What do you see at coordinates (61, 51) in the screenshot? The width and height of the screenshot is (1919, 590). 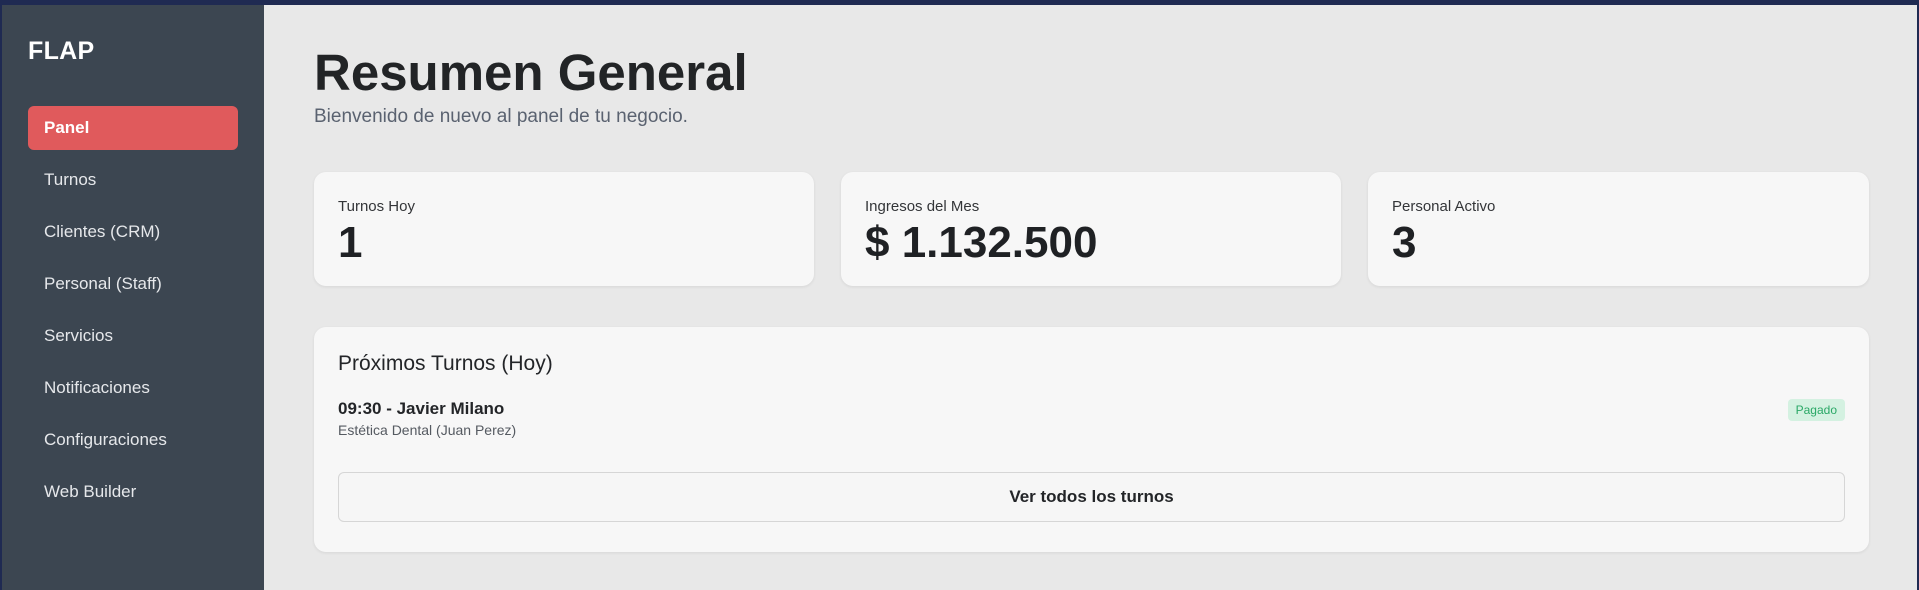 I see `app-logo: FLAP` at bounding box center [61, 51].